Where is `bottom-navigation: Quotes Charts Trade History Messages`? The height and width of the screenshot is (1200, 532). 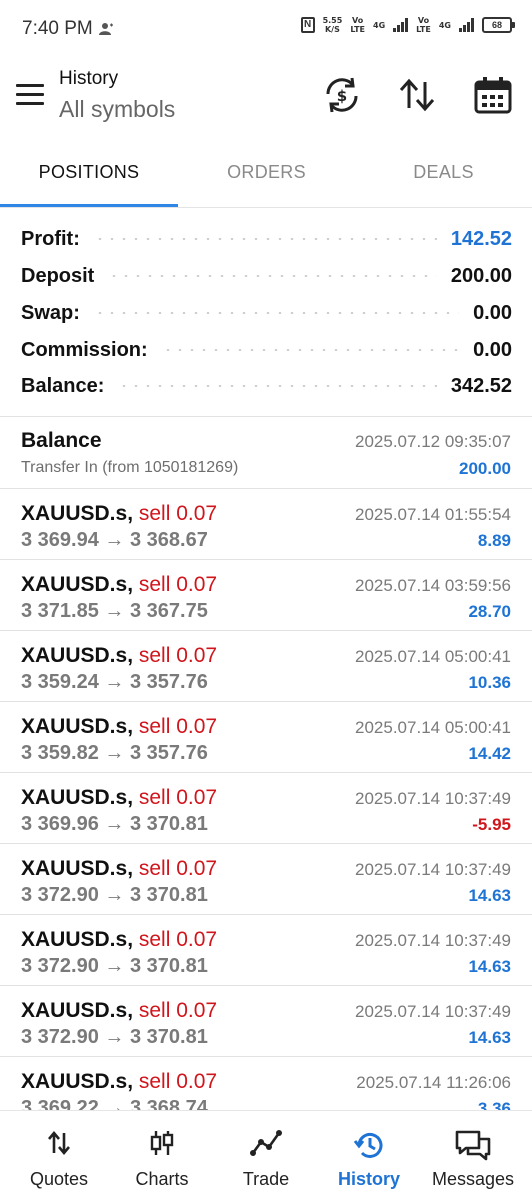
bottom-navigation: Quotes Charts Trade History Messages is located at coordinates (266, 1155).